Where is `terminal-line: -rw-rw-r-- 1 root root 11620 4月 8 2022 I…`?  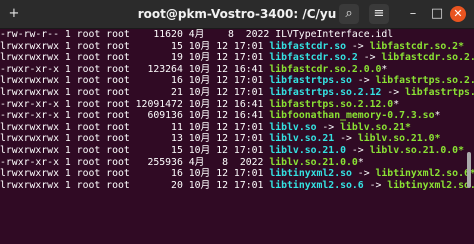 terminal-line: -rw-rw-r-- 1 root root 11620 4月 8 2022 I… is located at coordinates (237, 35).